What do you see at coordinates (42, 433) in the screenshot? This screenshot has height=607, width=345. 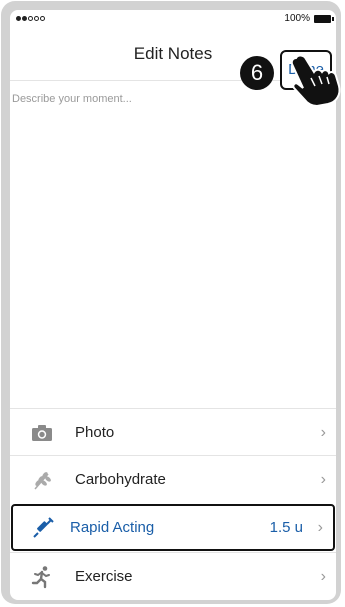 I see `camera-icon` at bounding box center [42, 433].